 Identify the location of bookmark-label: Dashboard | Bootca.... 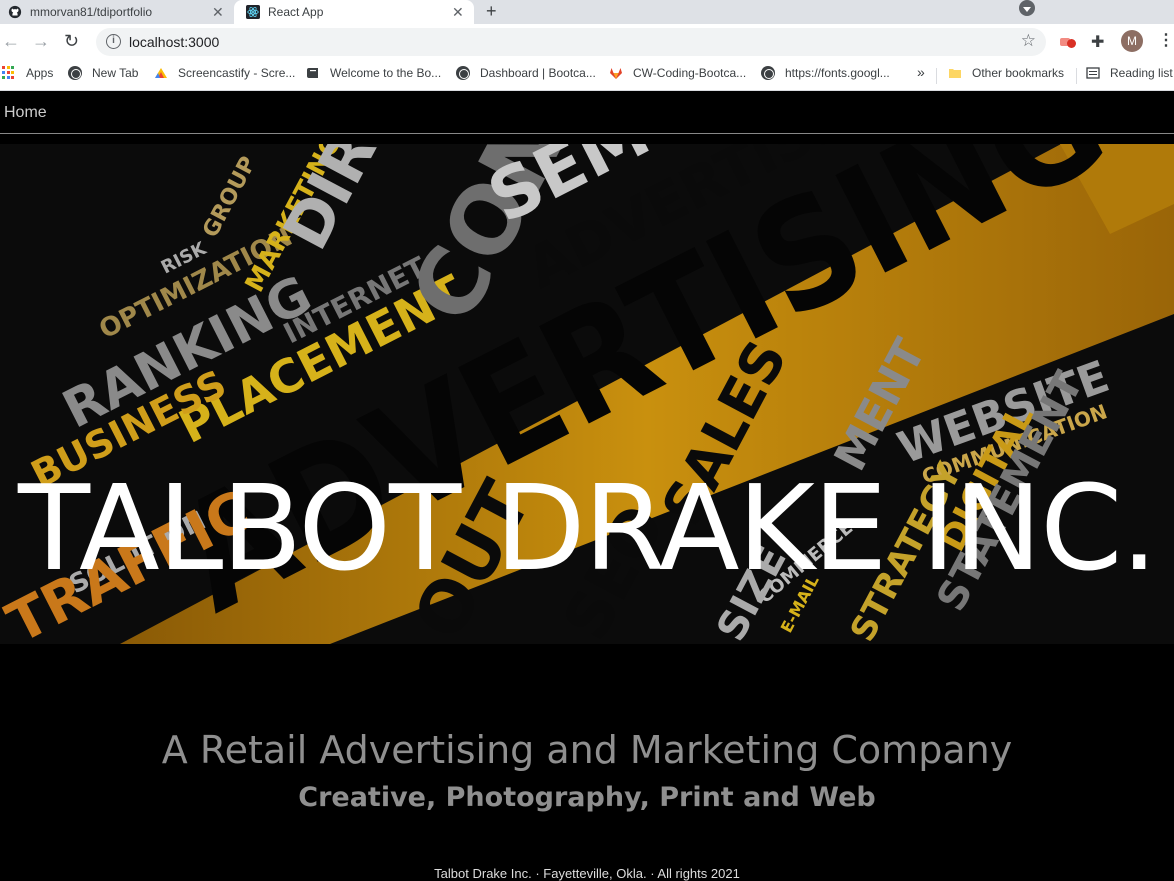
(538, 73).